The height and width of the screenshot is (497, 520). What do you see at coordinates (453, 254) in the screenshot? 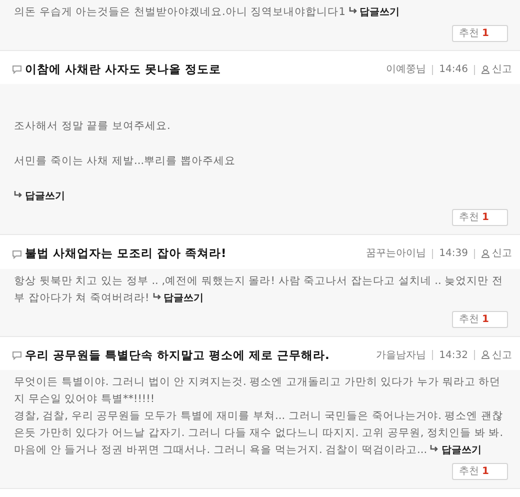
I see `comment-time: 14:39` at bounding box center [453, 254].